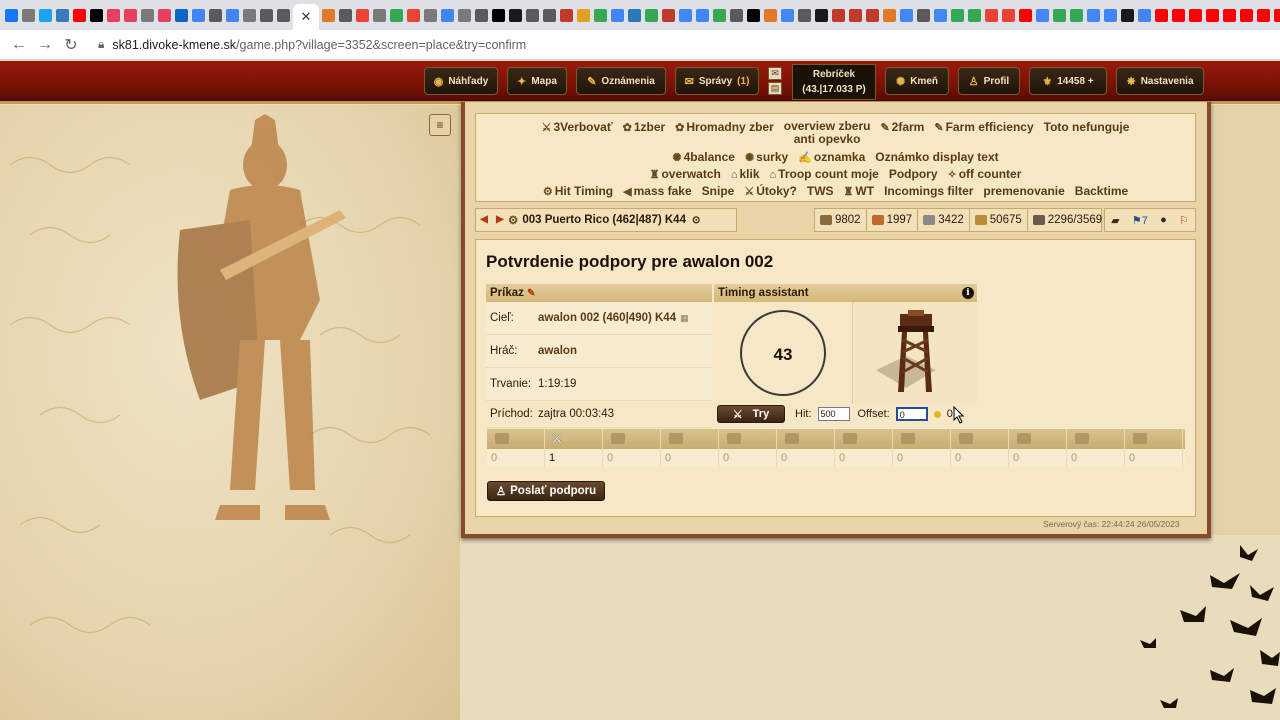  What do you see at coordinates (604, 220) in the screenshot?
I see `village-name: 003 Puerto Rico (462|487) K44` at bounding box center [604, 220].